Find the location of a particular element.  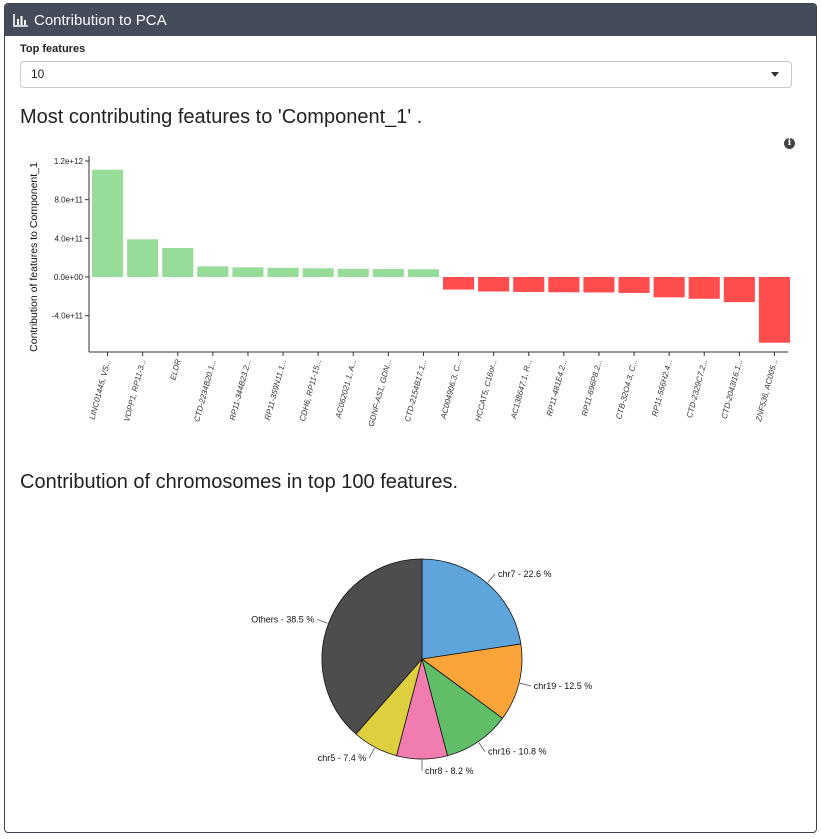

y-tick-label: 0.0e+00 is located at coordinates (69, 277).